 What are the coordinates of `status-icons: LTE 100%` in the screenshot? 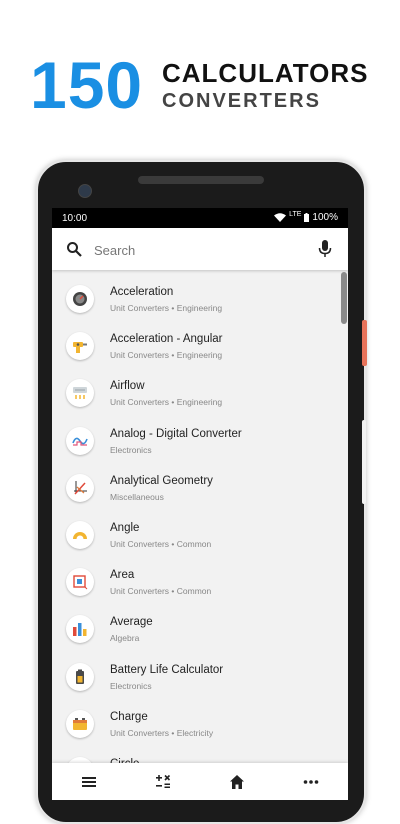 It's located at (306, 217).